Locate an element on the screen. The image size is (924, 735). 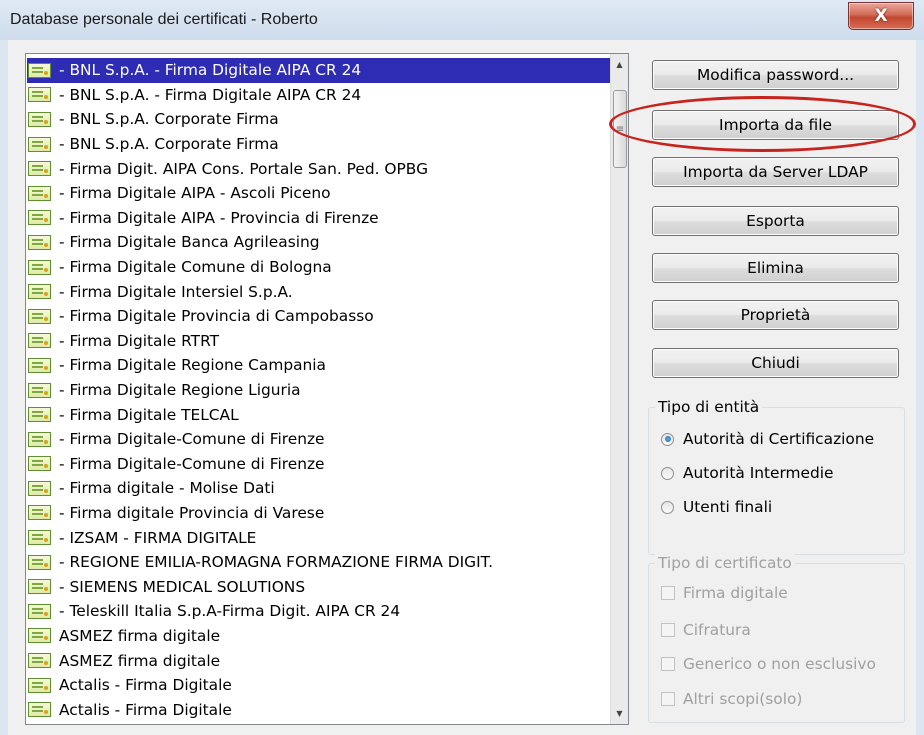
checkbox-other-purposes: Altri scopi(solo) is located at coordinates (731, 699).